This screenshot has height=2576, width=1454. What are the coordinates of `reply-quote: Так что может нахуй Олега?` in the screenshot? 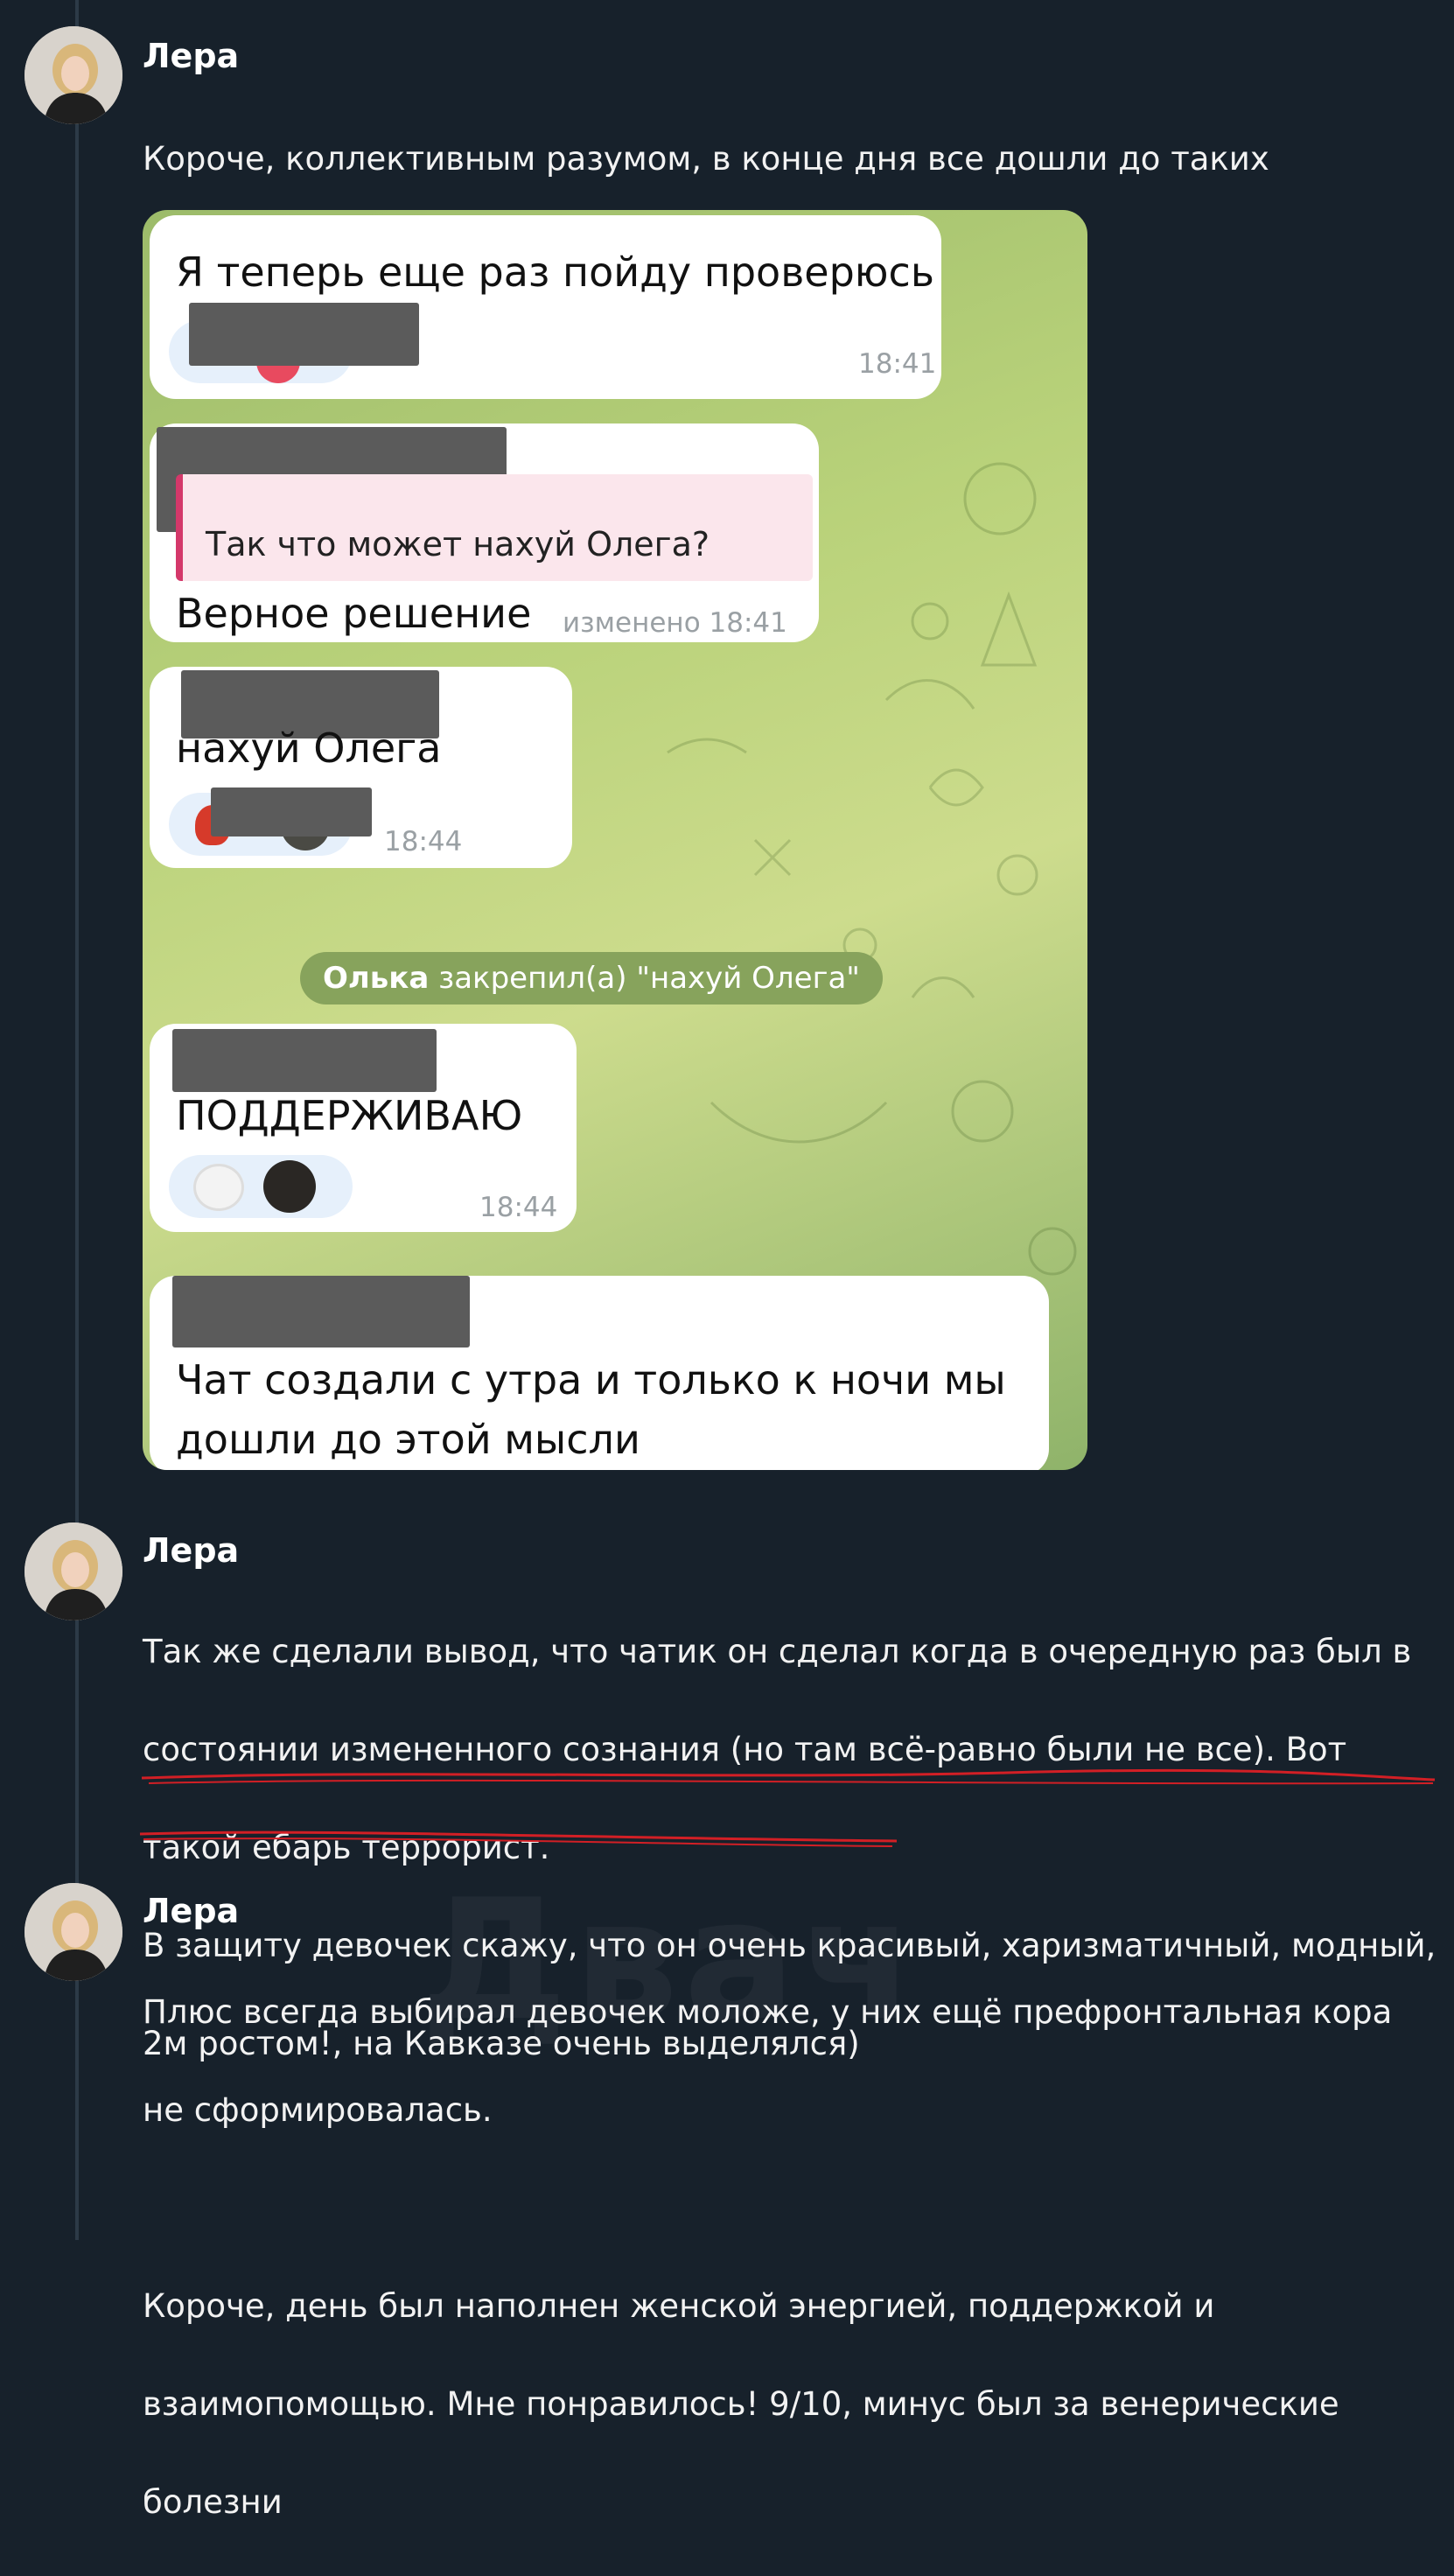 It's located at (494, 527).